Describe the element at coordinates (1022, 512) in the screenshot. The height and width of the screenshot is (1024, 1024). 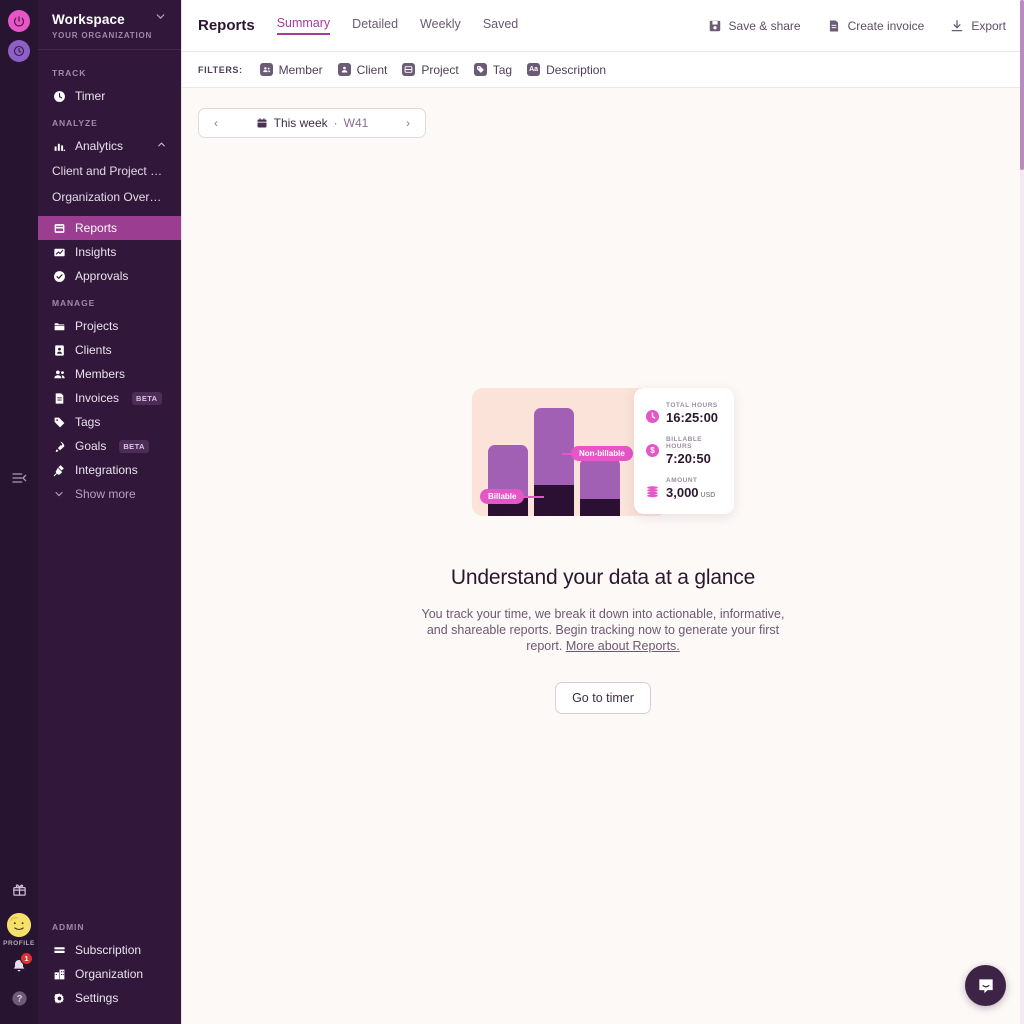
I see `vertical-scrollbar` at that location.